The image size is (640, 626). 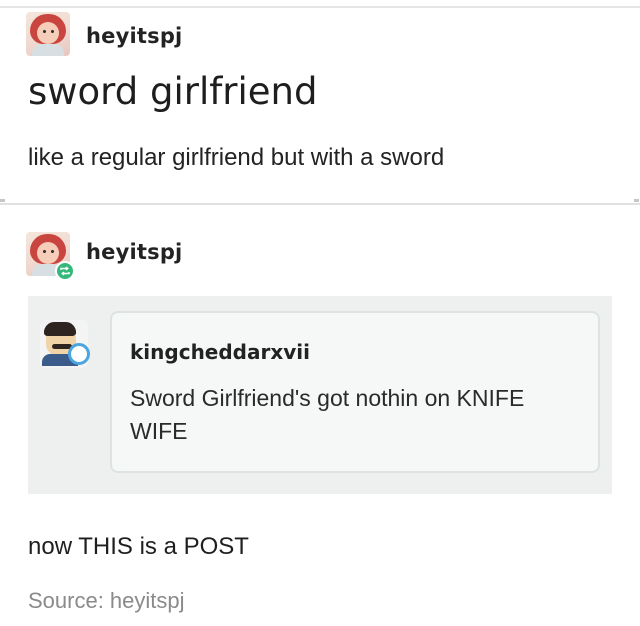 What do you see at coordinates (48, 50) in the screenshot?
I see `avatar-shirt` at bounding box center [48, 50].